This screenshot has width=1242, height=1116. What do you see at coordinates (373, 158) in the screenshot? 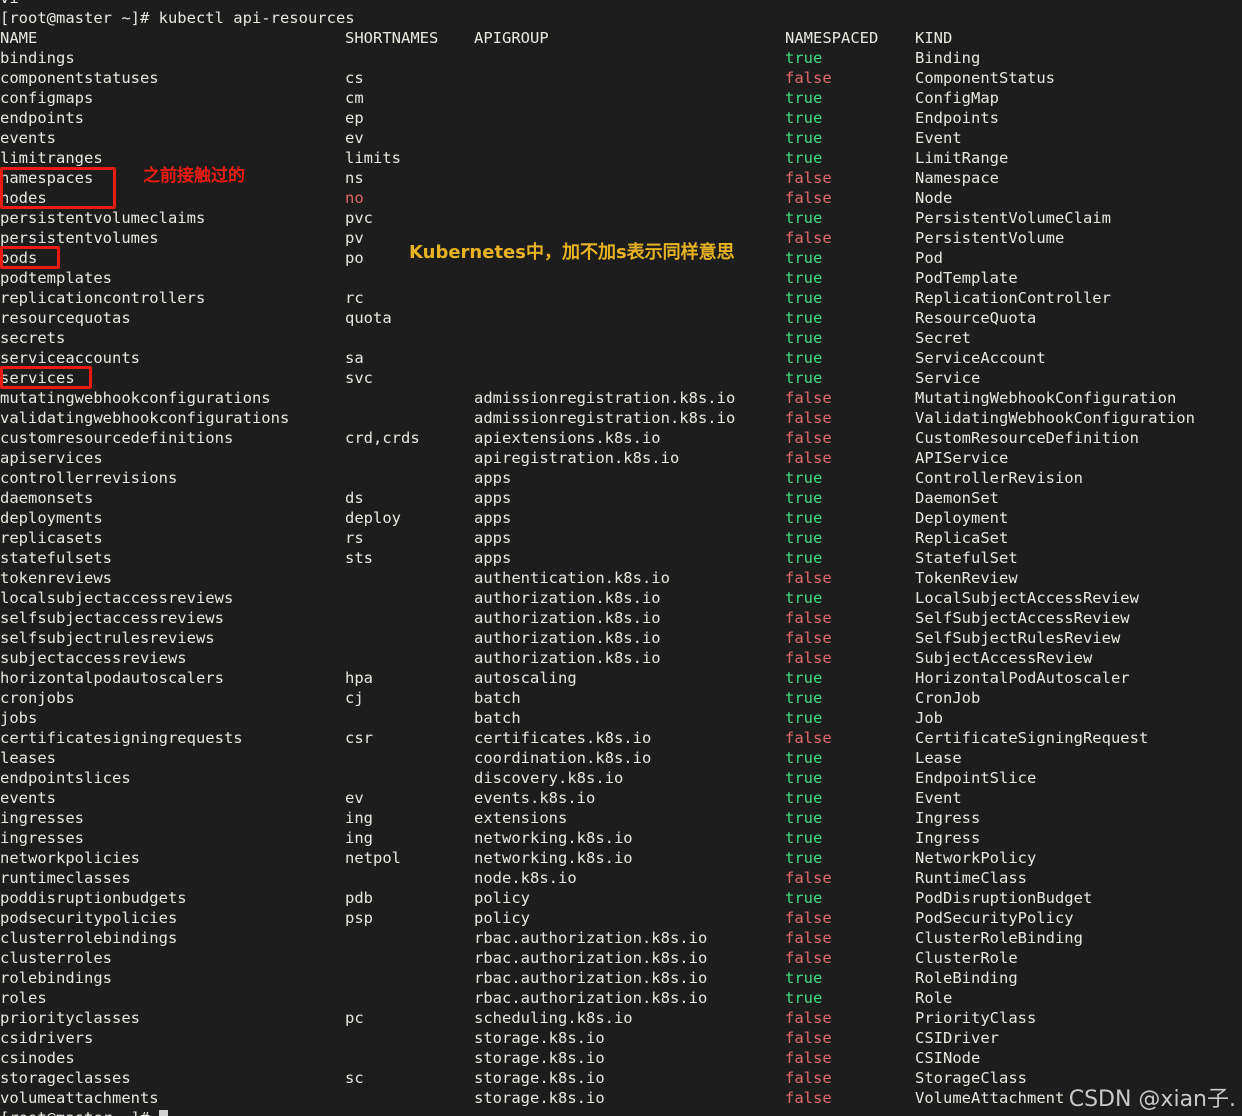
I see `cell-shortnames: limits` at bounding box center [373, 158].